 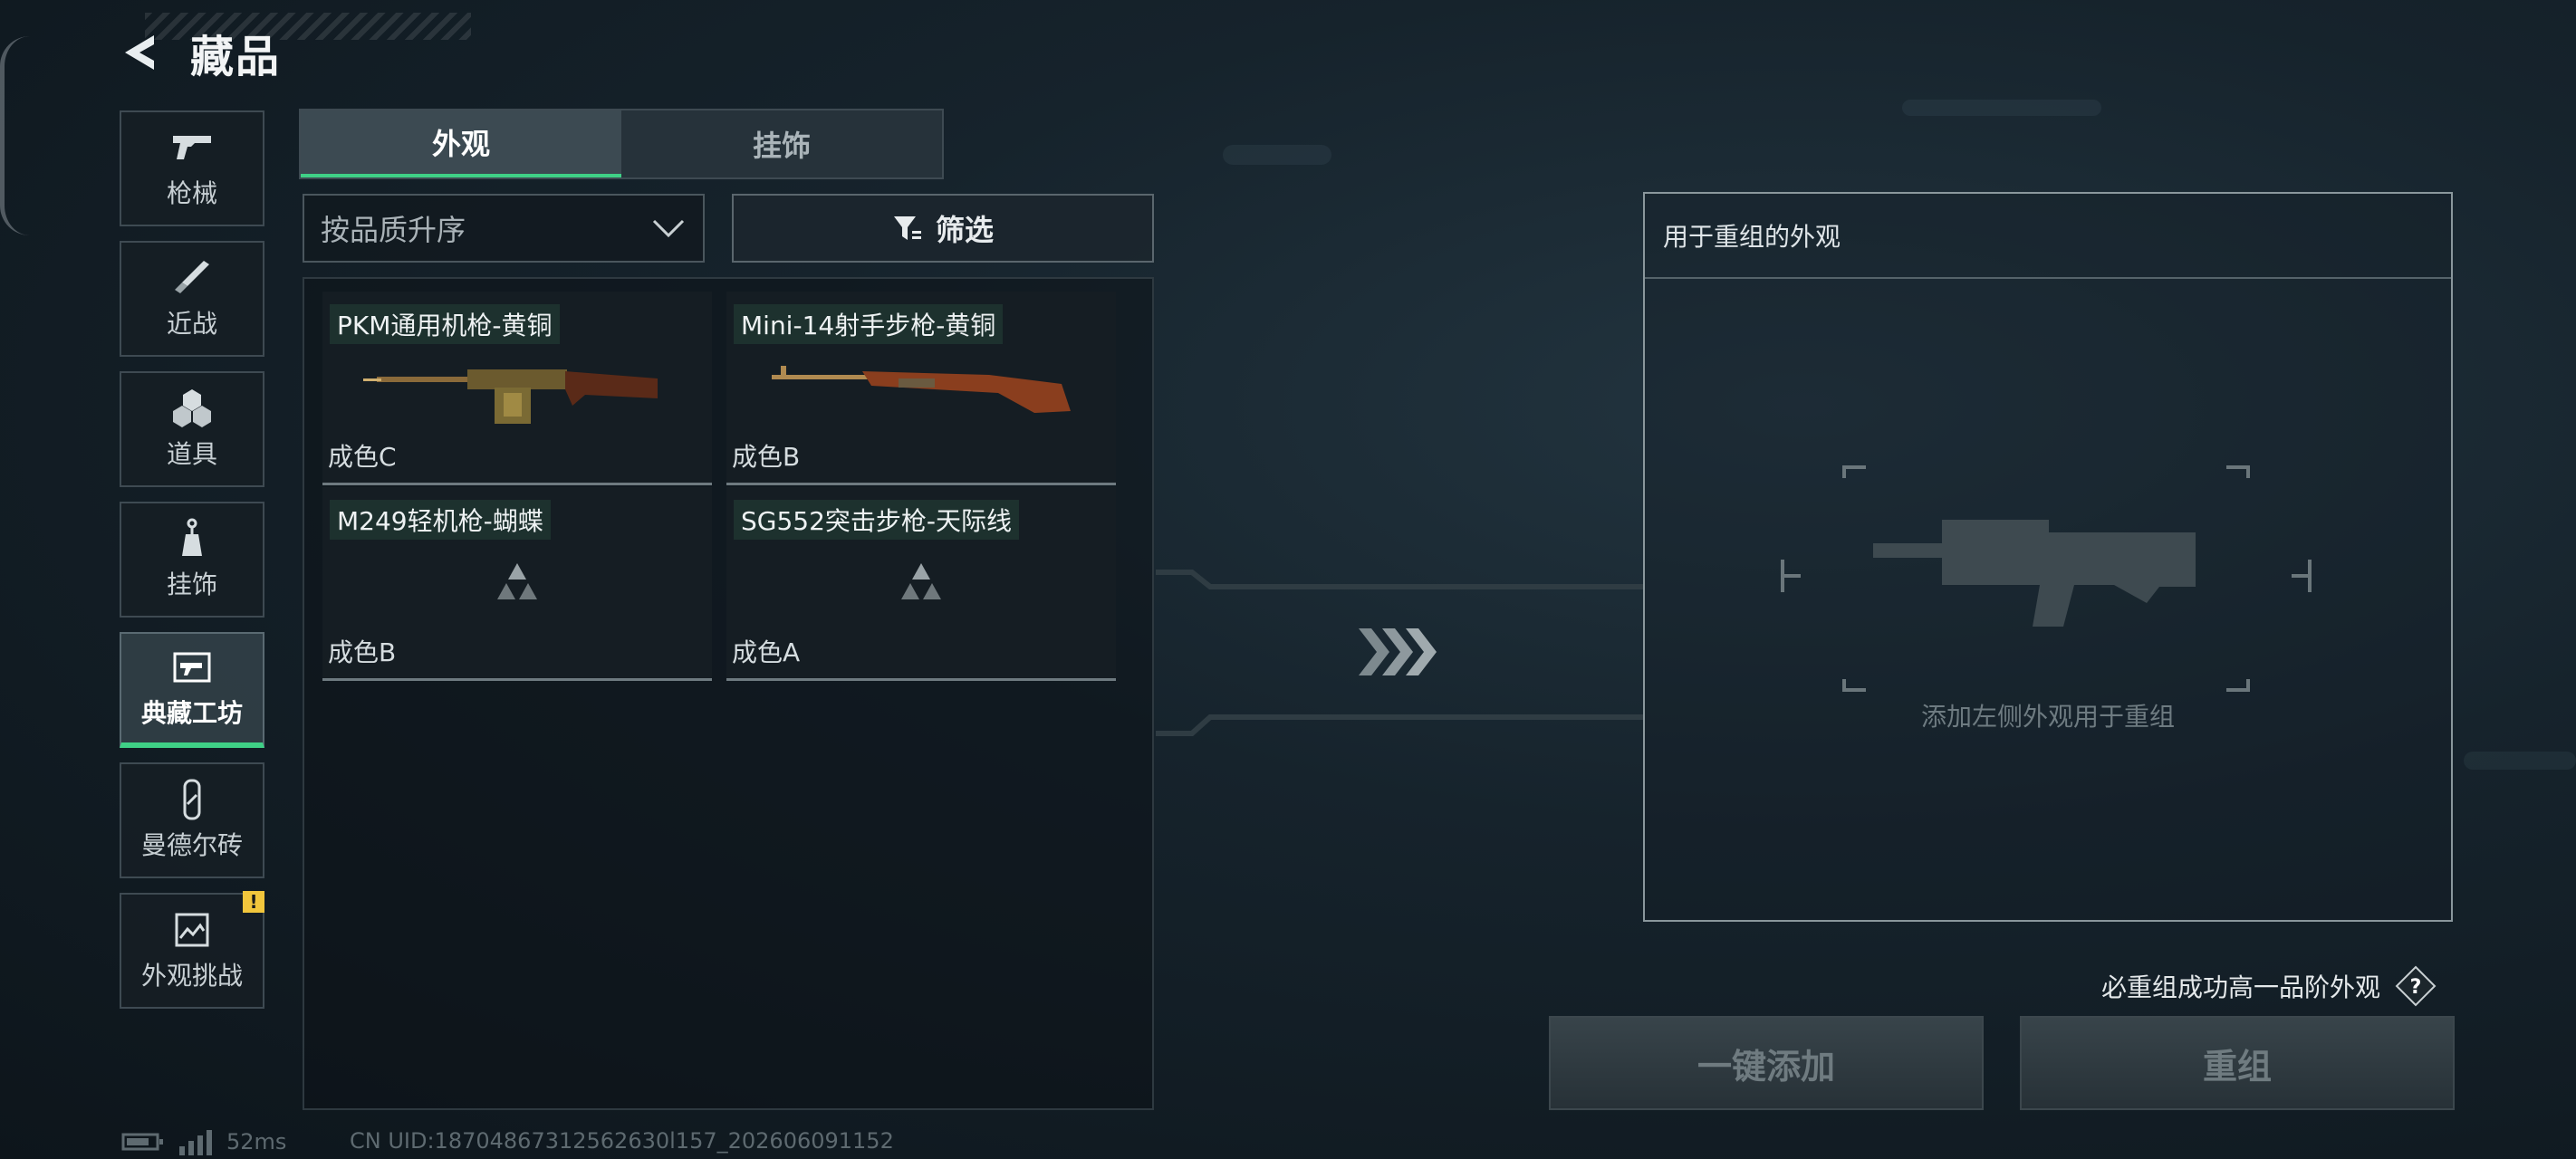 What do you see at coordinates (877, 520) in the screenshot?
I see `item-name: SG552突击步枪-天际线` at bounding box center [877, 520].